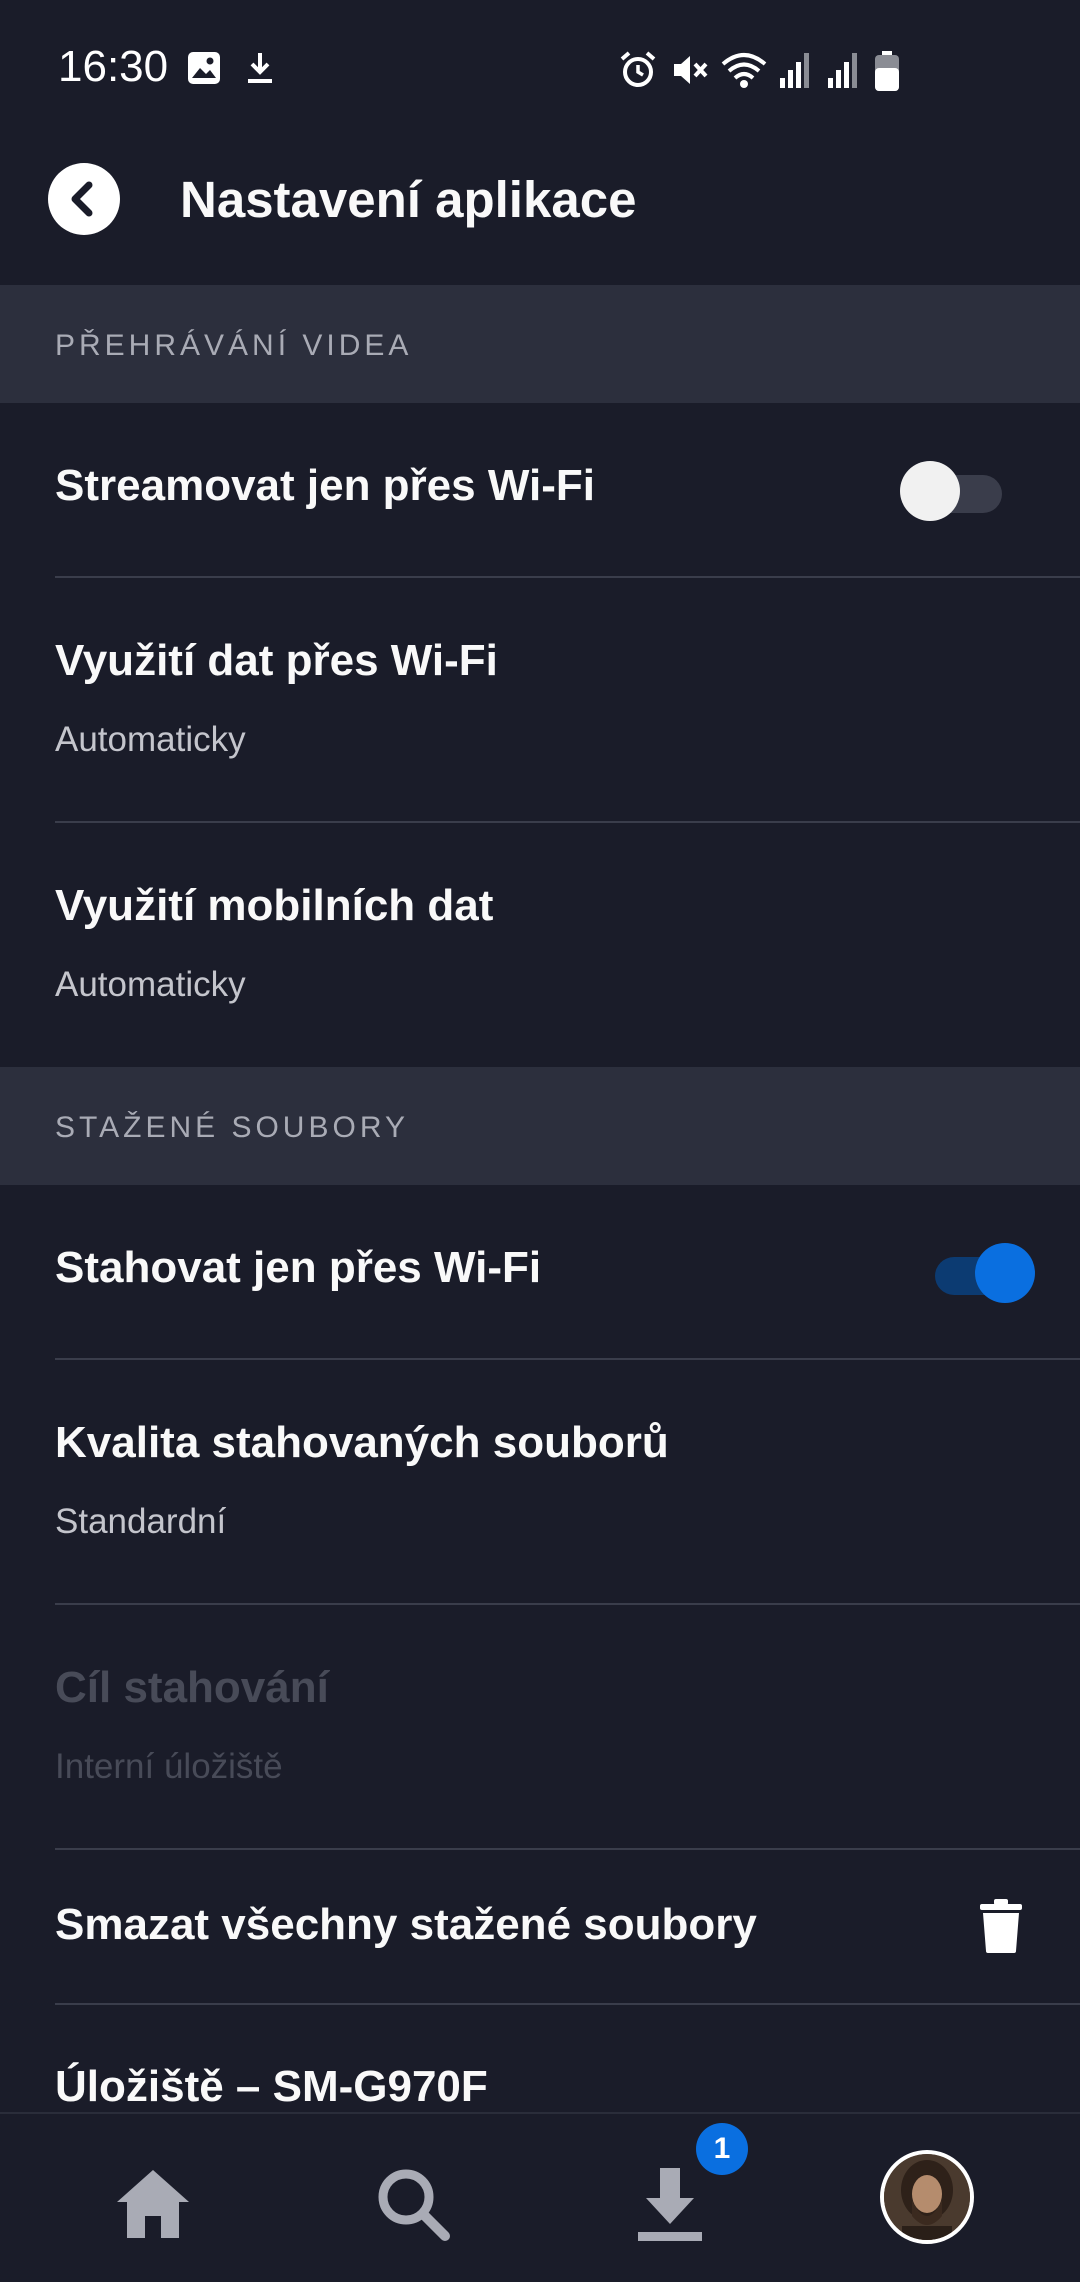 The image size is (1080, 2282). What do you see at coordinates (234, 345) in the screenshot?
I see `section-header-label: PŘEHRÁVÁNÍ VIDEA` at bounding box center [234, 345].